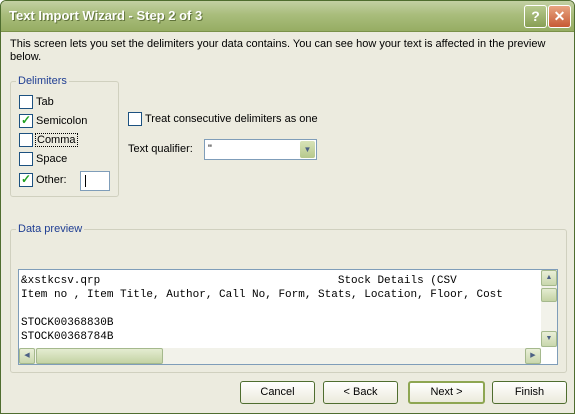 The image size is (575, 414). What do you see at coordinates (50, 229) in the screenshot?
I see `data-preview-legend: Data preview` at bounding box center [50, 229].